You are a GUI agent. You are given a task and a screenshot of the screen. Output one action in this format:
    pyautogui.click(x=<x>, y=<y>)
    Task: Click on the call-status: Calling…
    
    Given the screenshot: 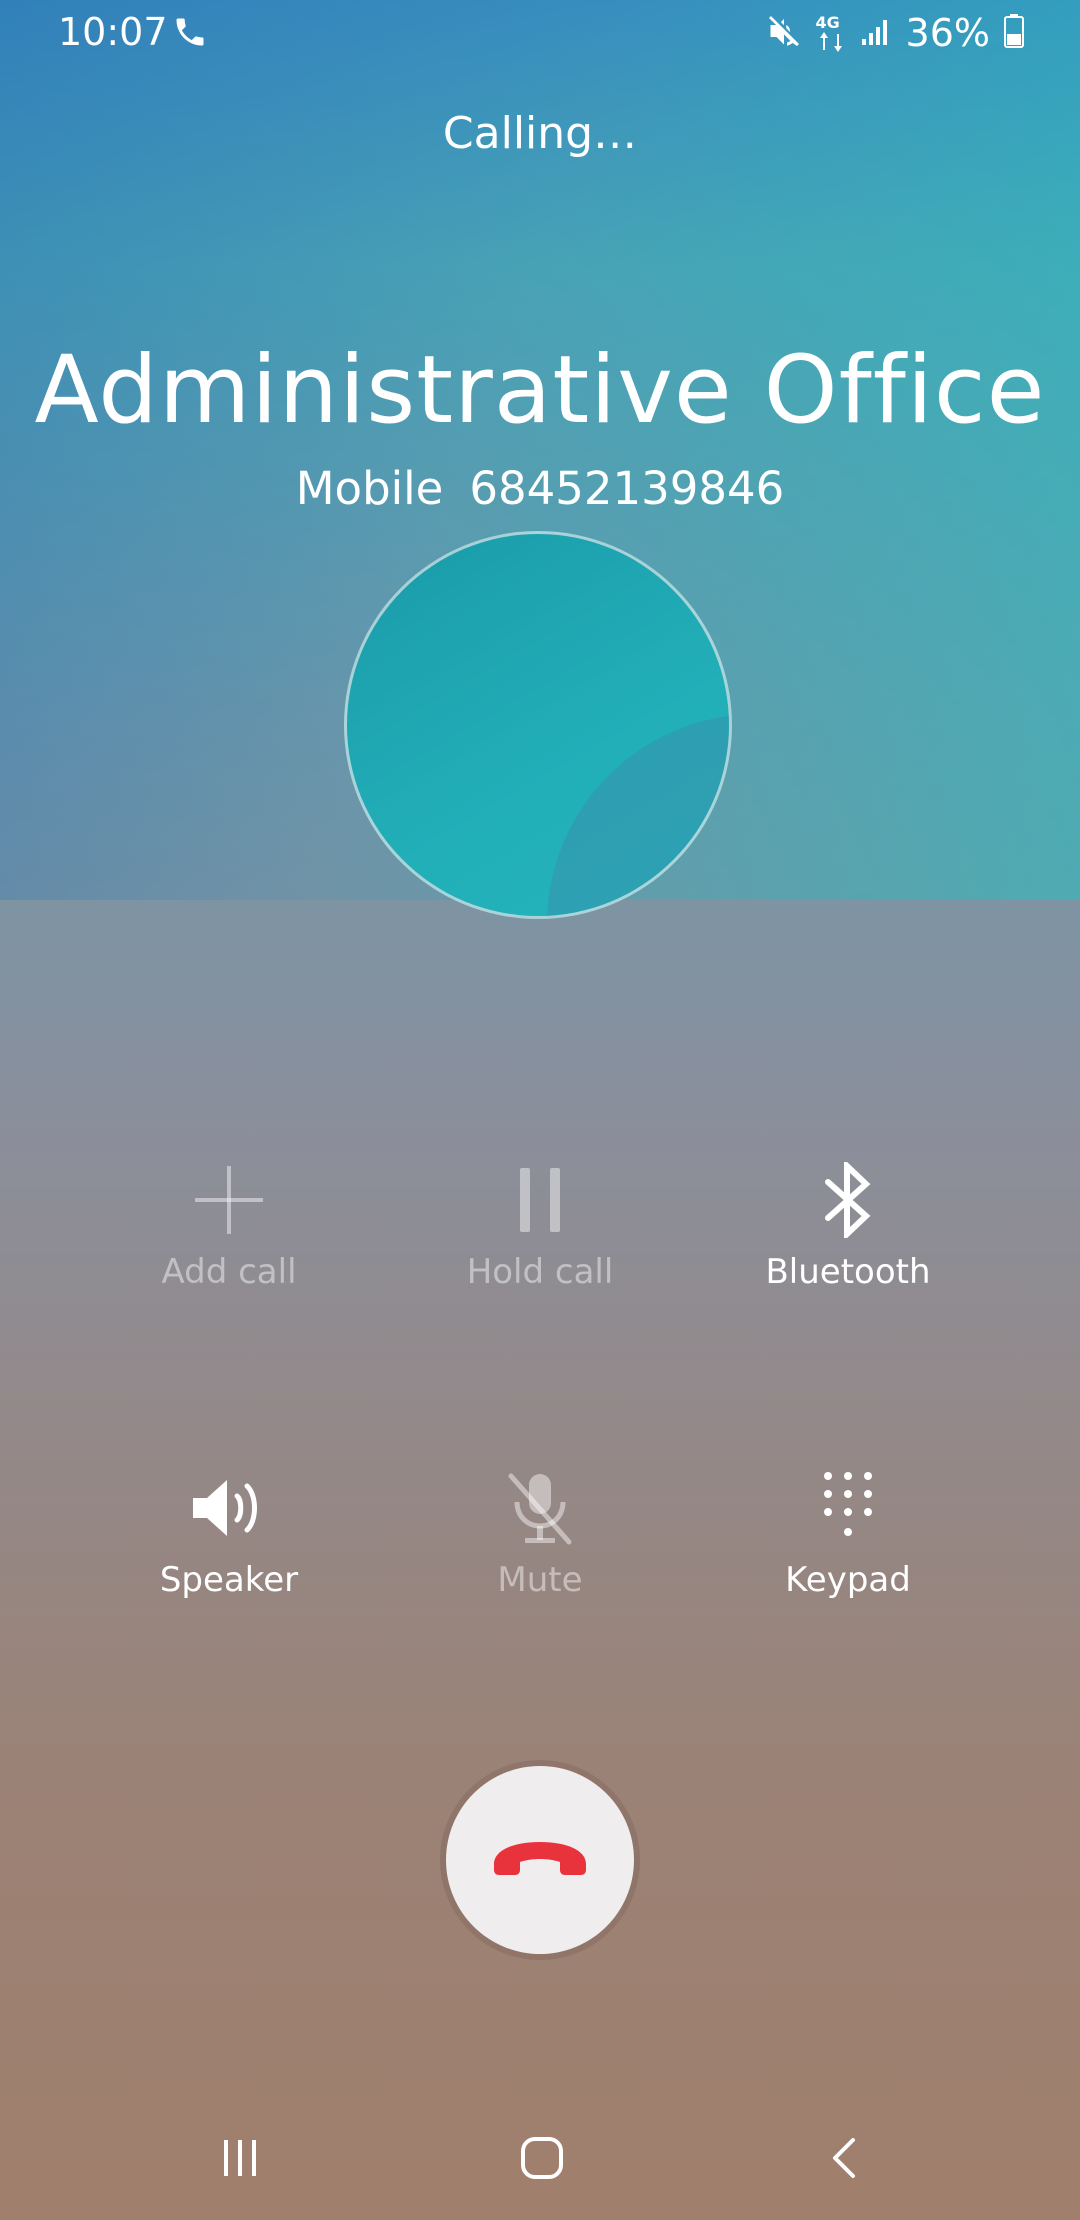 What is the action you would take?
    pyautogui.click(x=540, y=133)
    